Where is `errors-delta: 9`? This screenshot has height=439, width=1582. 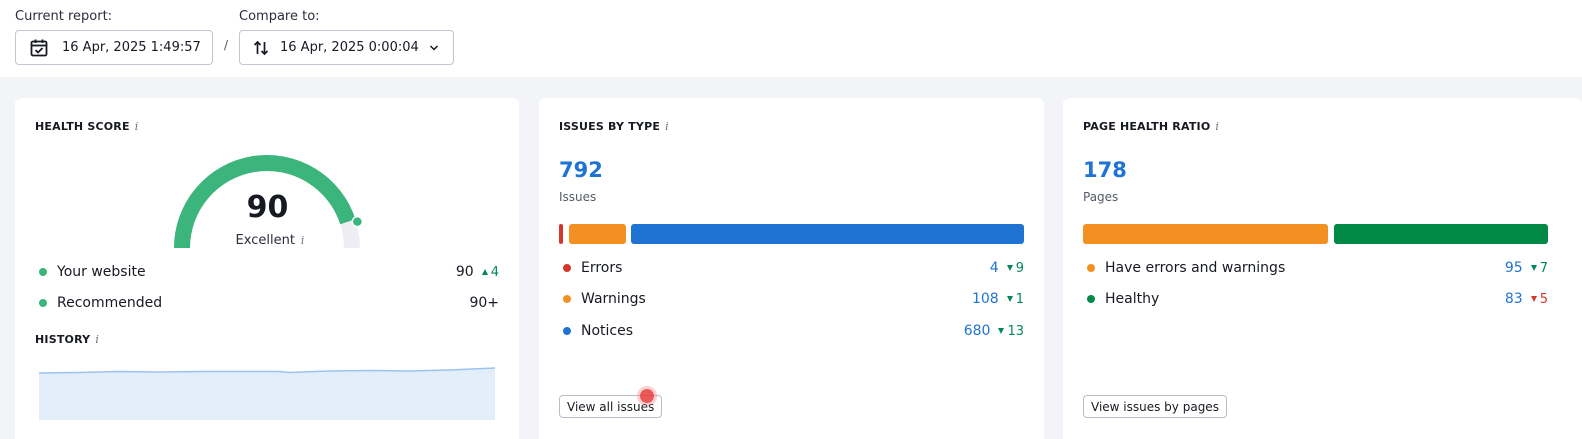
errors-delta: 9 is located at coordinates (1015, 268).